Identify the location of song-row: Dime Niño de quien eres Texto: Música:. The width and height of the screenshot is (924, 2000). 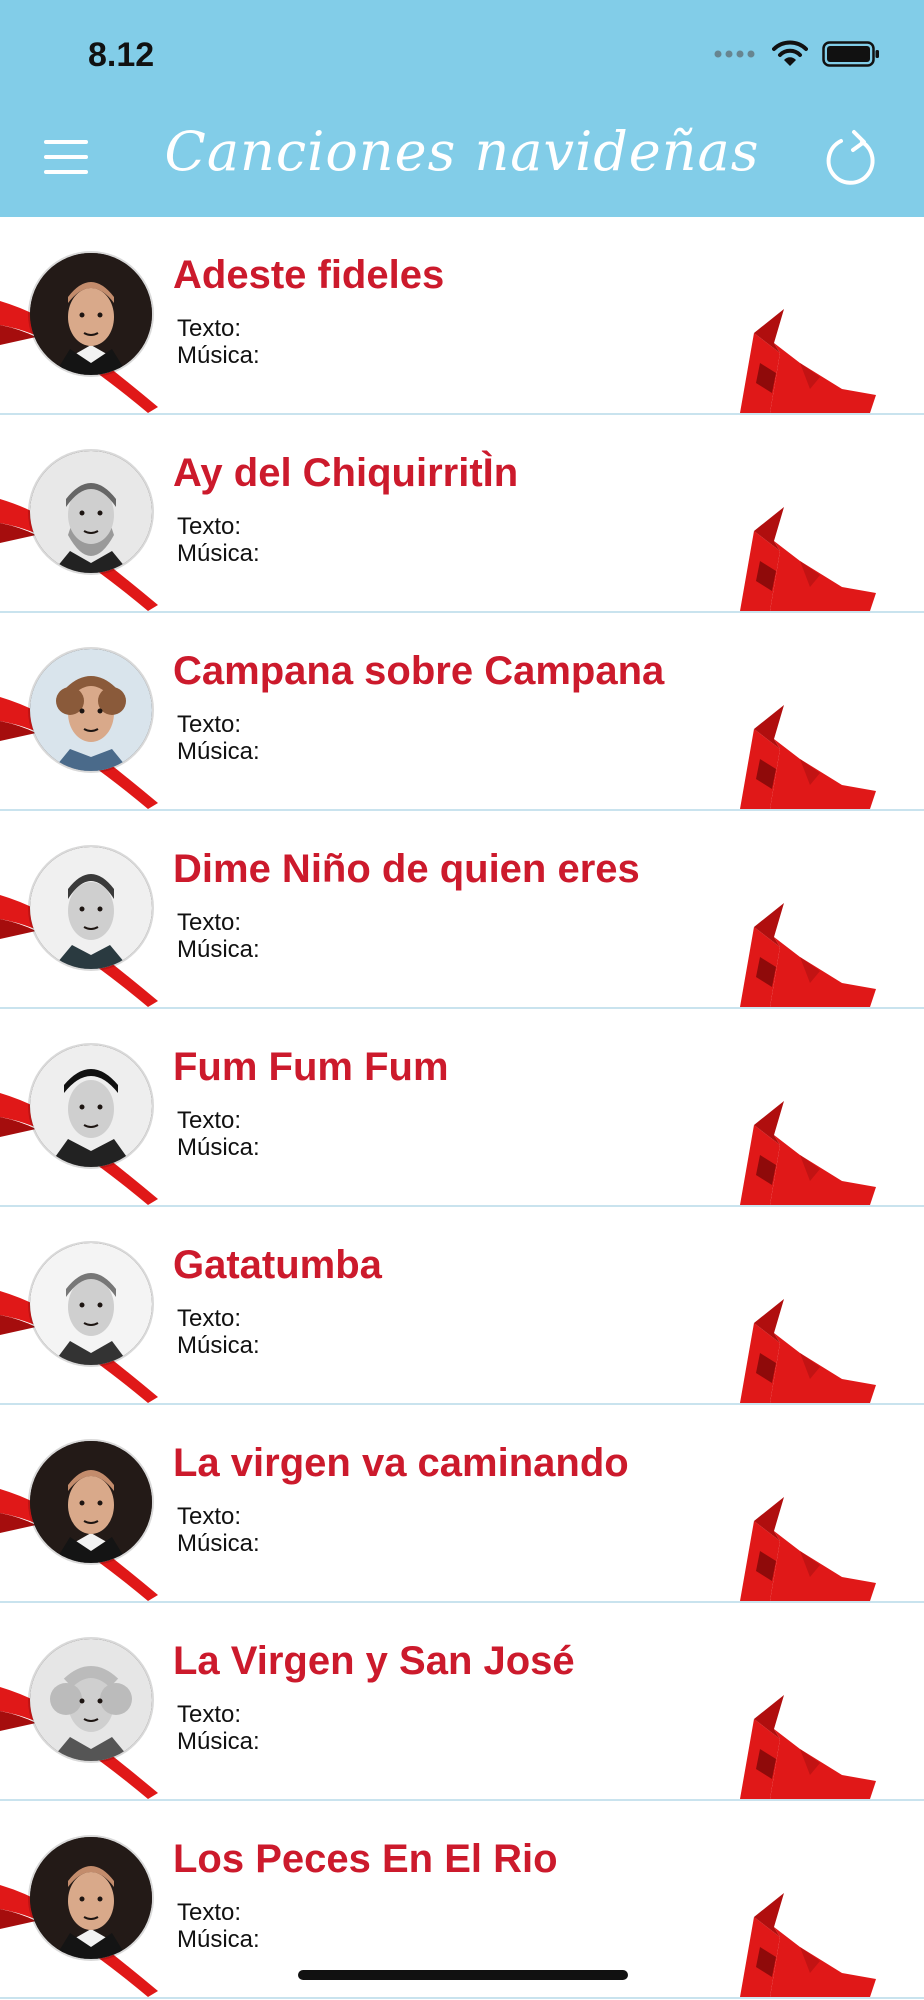
(462, 910).